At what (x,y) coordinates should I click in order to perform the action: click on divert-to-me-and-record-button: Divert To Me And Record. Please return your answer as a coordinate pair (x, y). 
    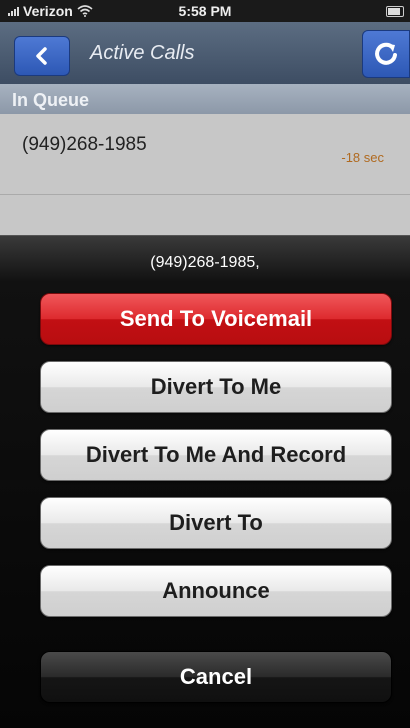
    Looking at the image, I should click on (216, 455).